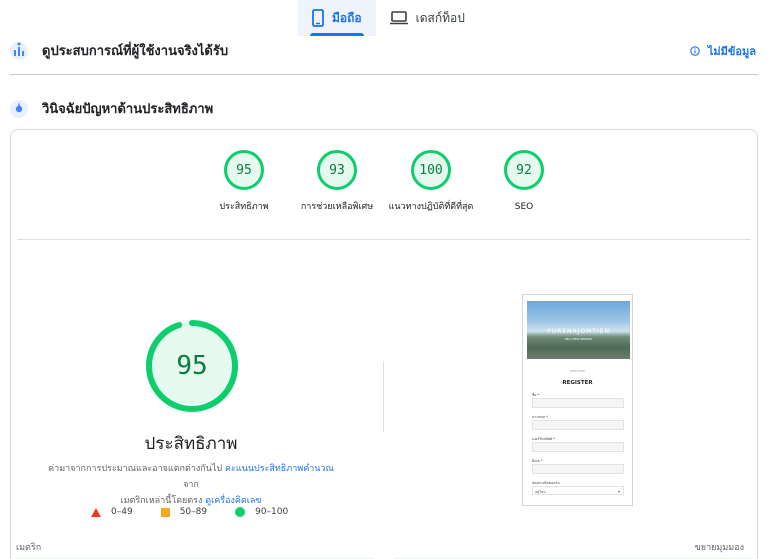  Describe the element at coordinates (384, 74) in the screenshot. I see `section-divider` at that location.